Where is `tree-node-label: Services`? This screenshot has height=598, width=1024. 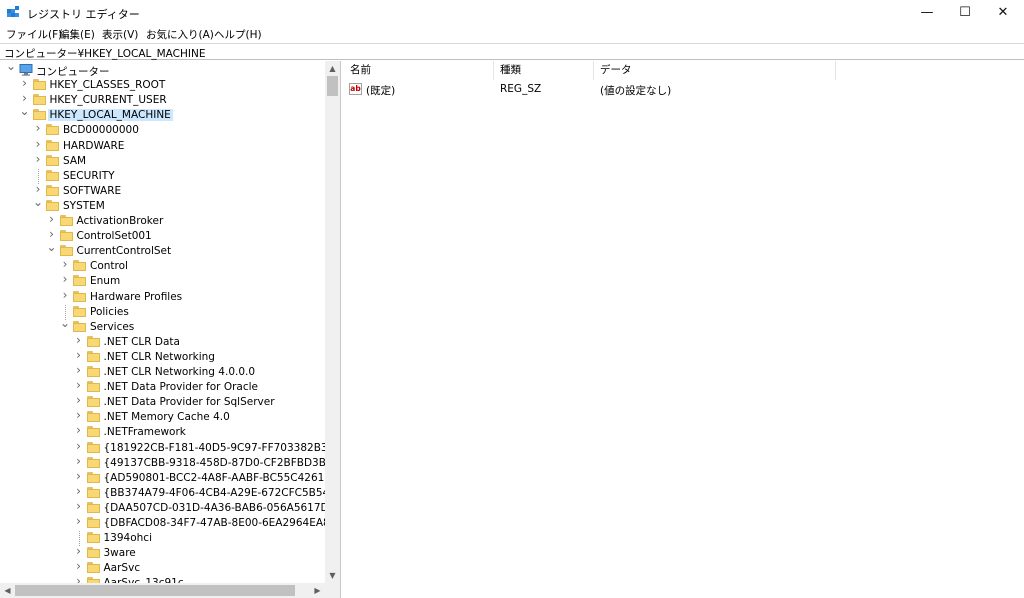
tree-node-label: Services is located at coordinates (112, 327).